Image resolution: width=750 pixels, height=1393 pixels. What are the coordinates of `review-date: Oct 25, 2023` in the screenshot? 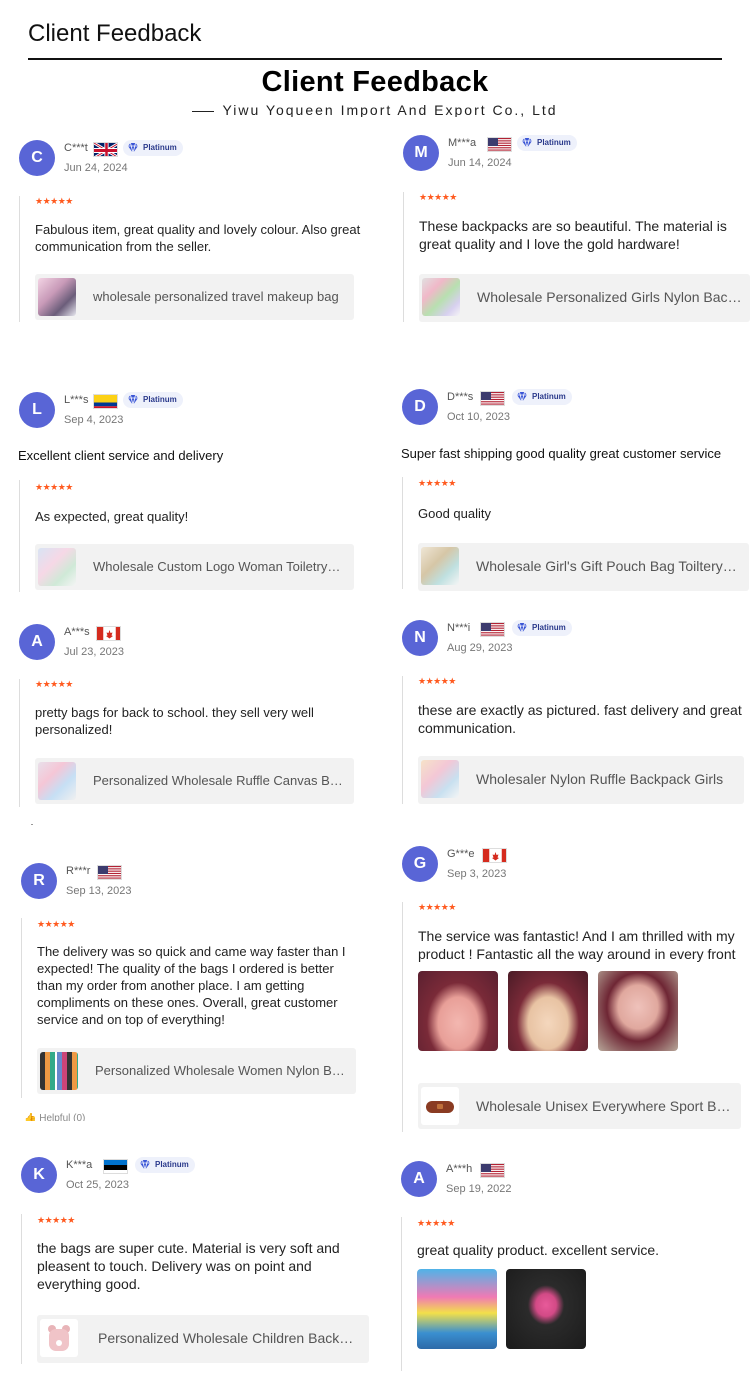 It's located at (97, 1185).